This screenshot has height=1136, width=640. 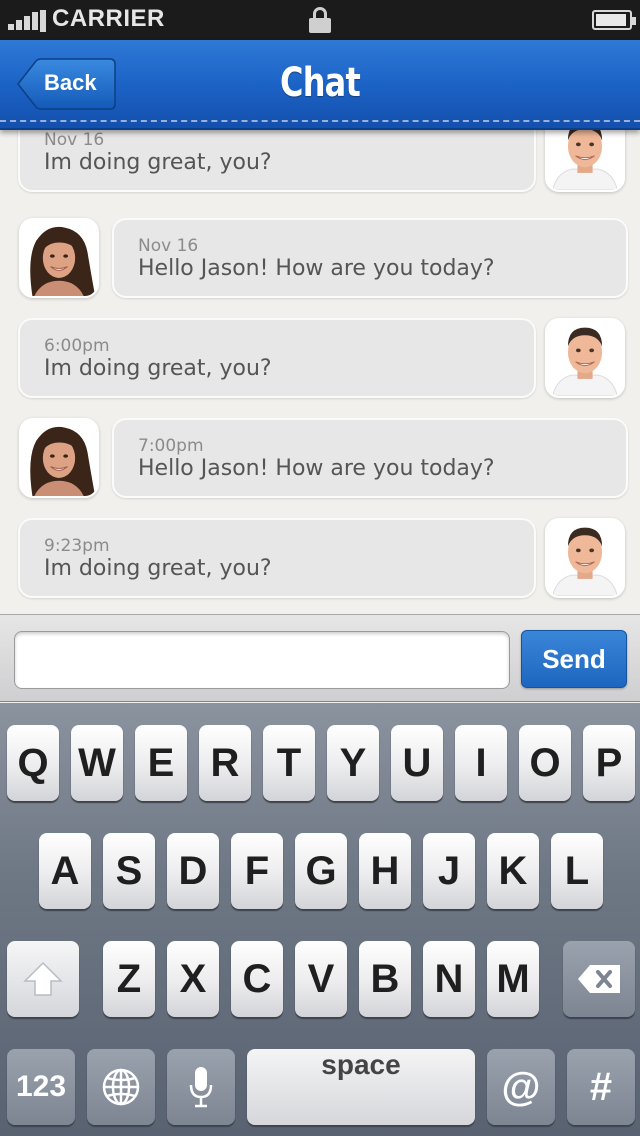 What do you see at coordinates (577, 871) in the screenshot?
I see `key-l: L` at bounding box center [577, 871].